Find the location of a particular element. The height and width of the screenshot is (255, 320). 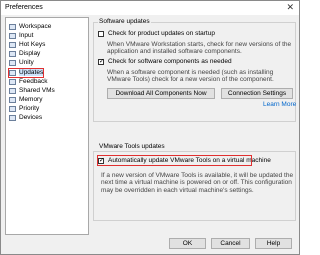

check-components-row: Check for software components as needed is located at coordinates (165, 61).